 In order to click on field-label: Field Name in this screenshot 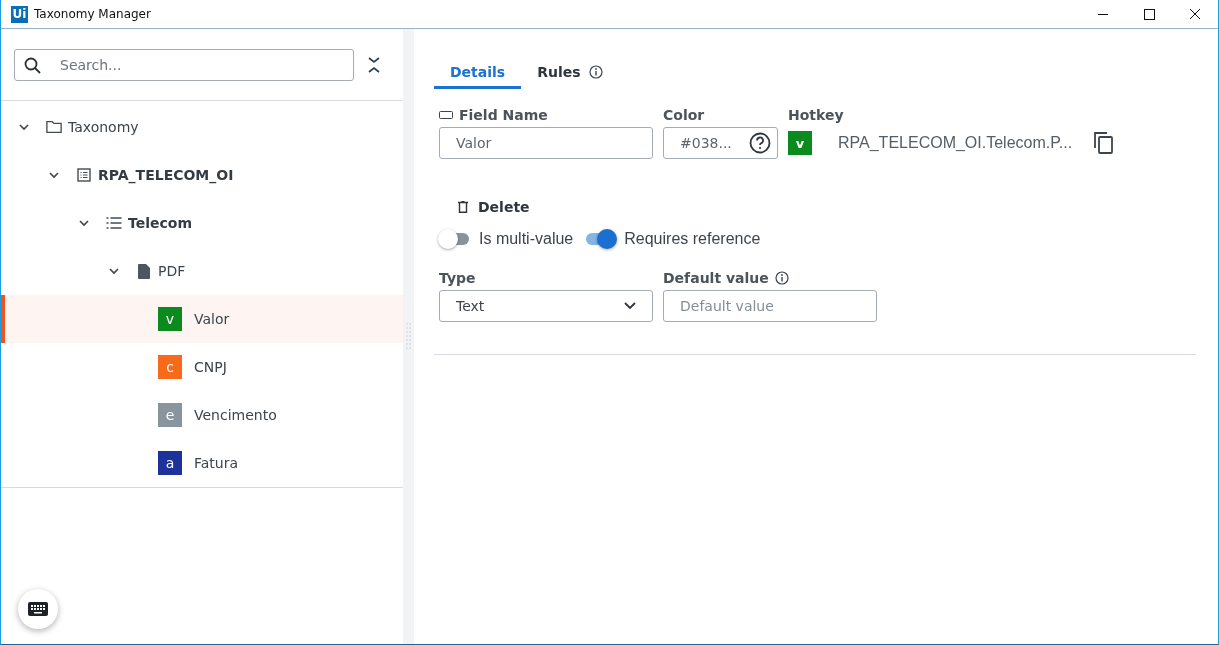, I will do `click(503, 115)`.